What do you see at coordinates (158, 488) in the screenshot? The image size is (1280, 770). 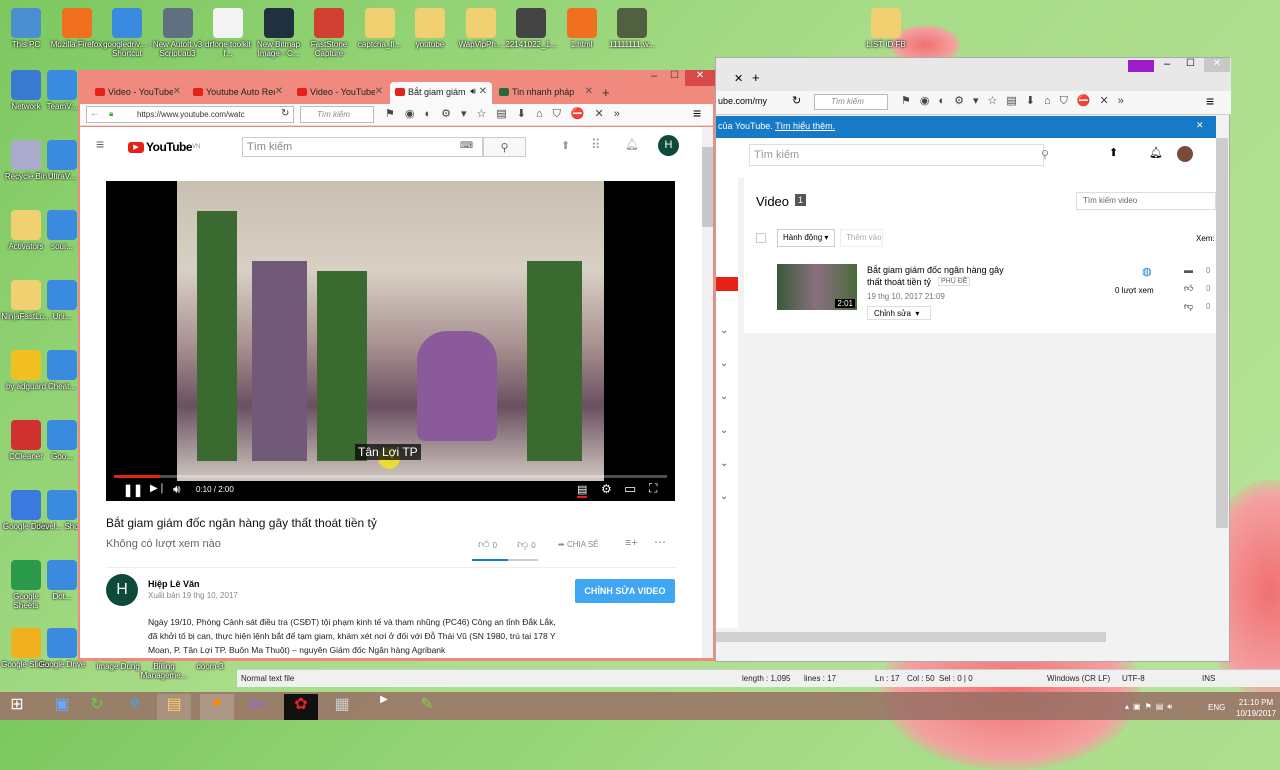 I see `next-button: ▶❘` at bounding box center [158, 488].